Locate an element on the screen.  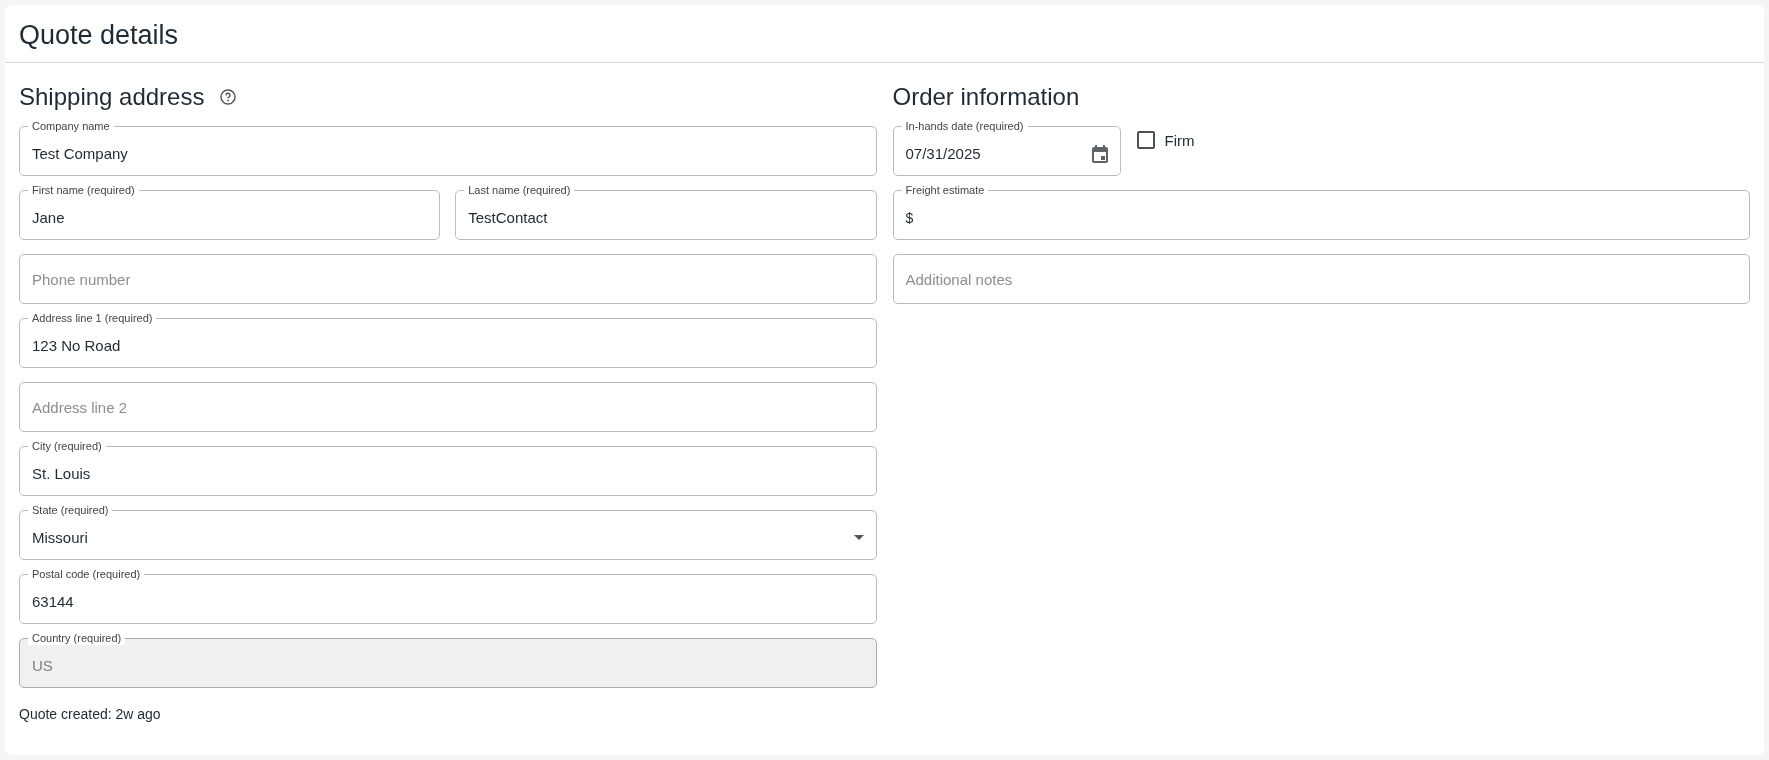
input-field: Company name Test Company is located at coordinates (448, 147).